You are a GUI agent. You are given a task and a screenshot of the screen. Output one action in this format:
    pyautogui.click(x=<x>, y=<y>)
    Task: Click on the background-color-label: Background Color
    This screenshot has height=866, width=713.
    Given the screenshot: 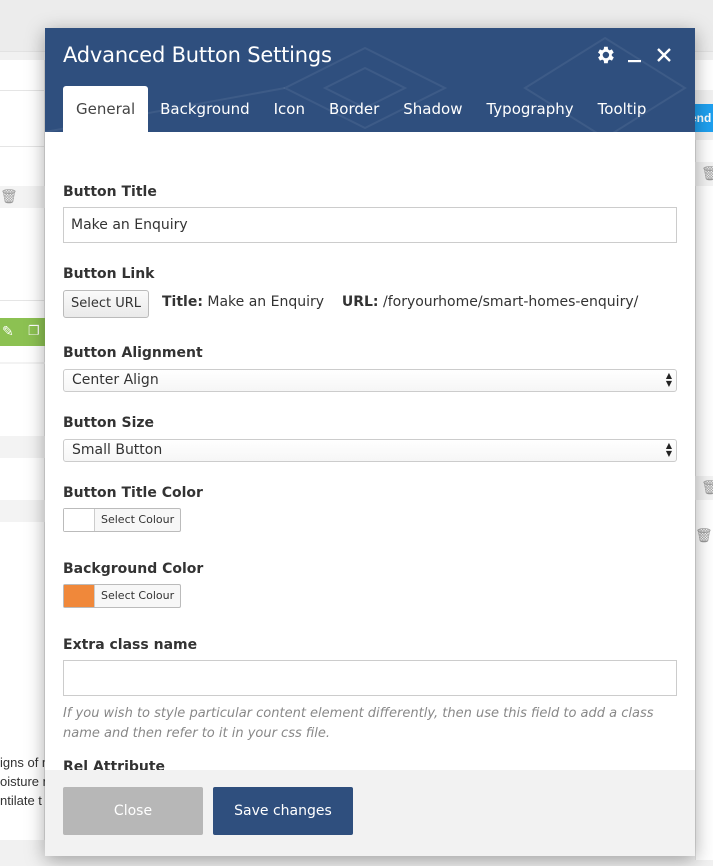 What is the action you would take?
    pyautogui.click(x=133, y=569)
    